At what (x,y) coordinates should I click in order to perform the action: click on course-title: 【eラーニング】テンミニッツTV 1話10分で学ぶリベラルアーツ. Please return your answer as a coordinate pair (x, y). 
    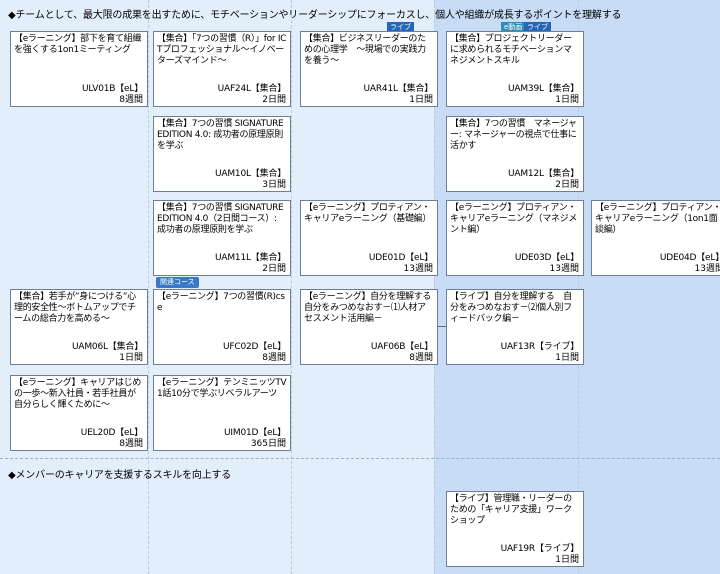
    Looking at the image, I should click on (222, 388).